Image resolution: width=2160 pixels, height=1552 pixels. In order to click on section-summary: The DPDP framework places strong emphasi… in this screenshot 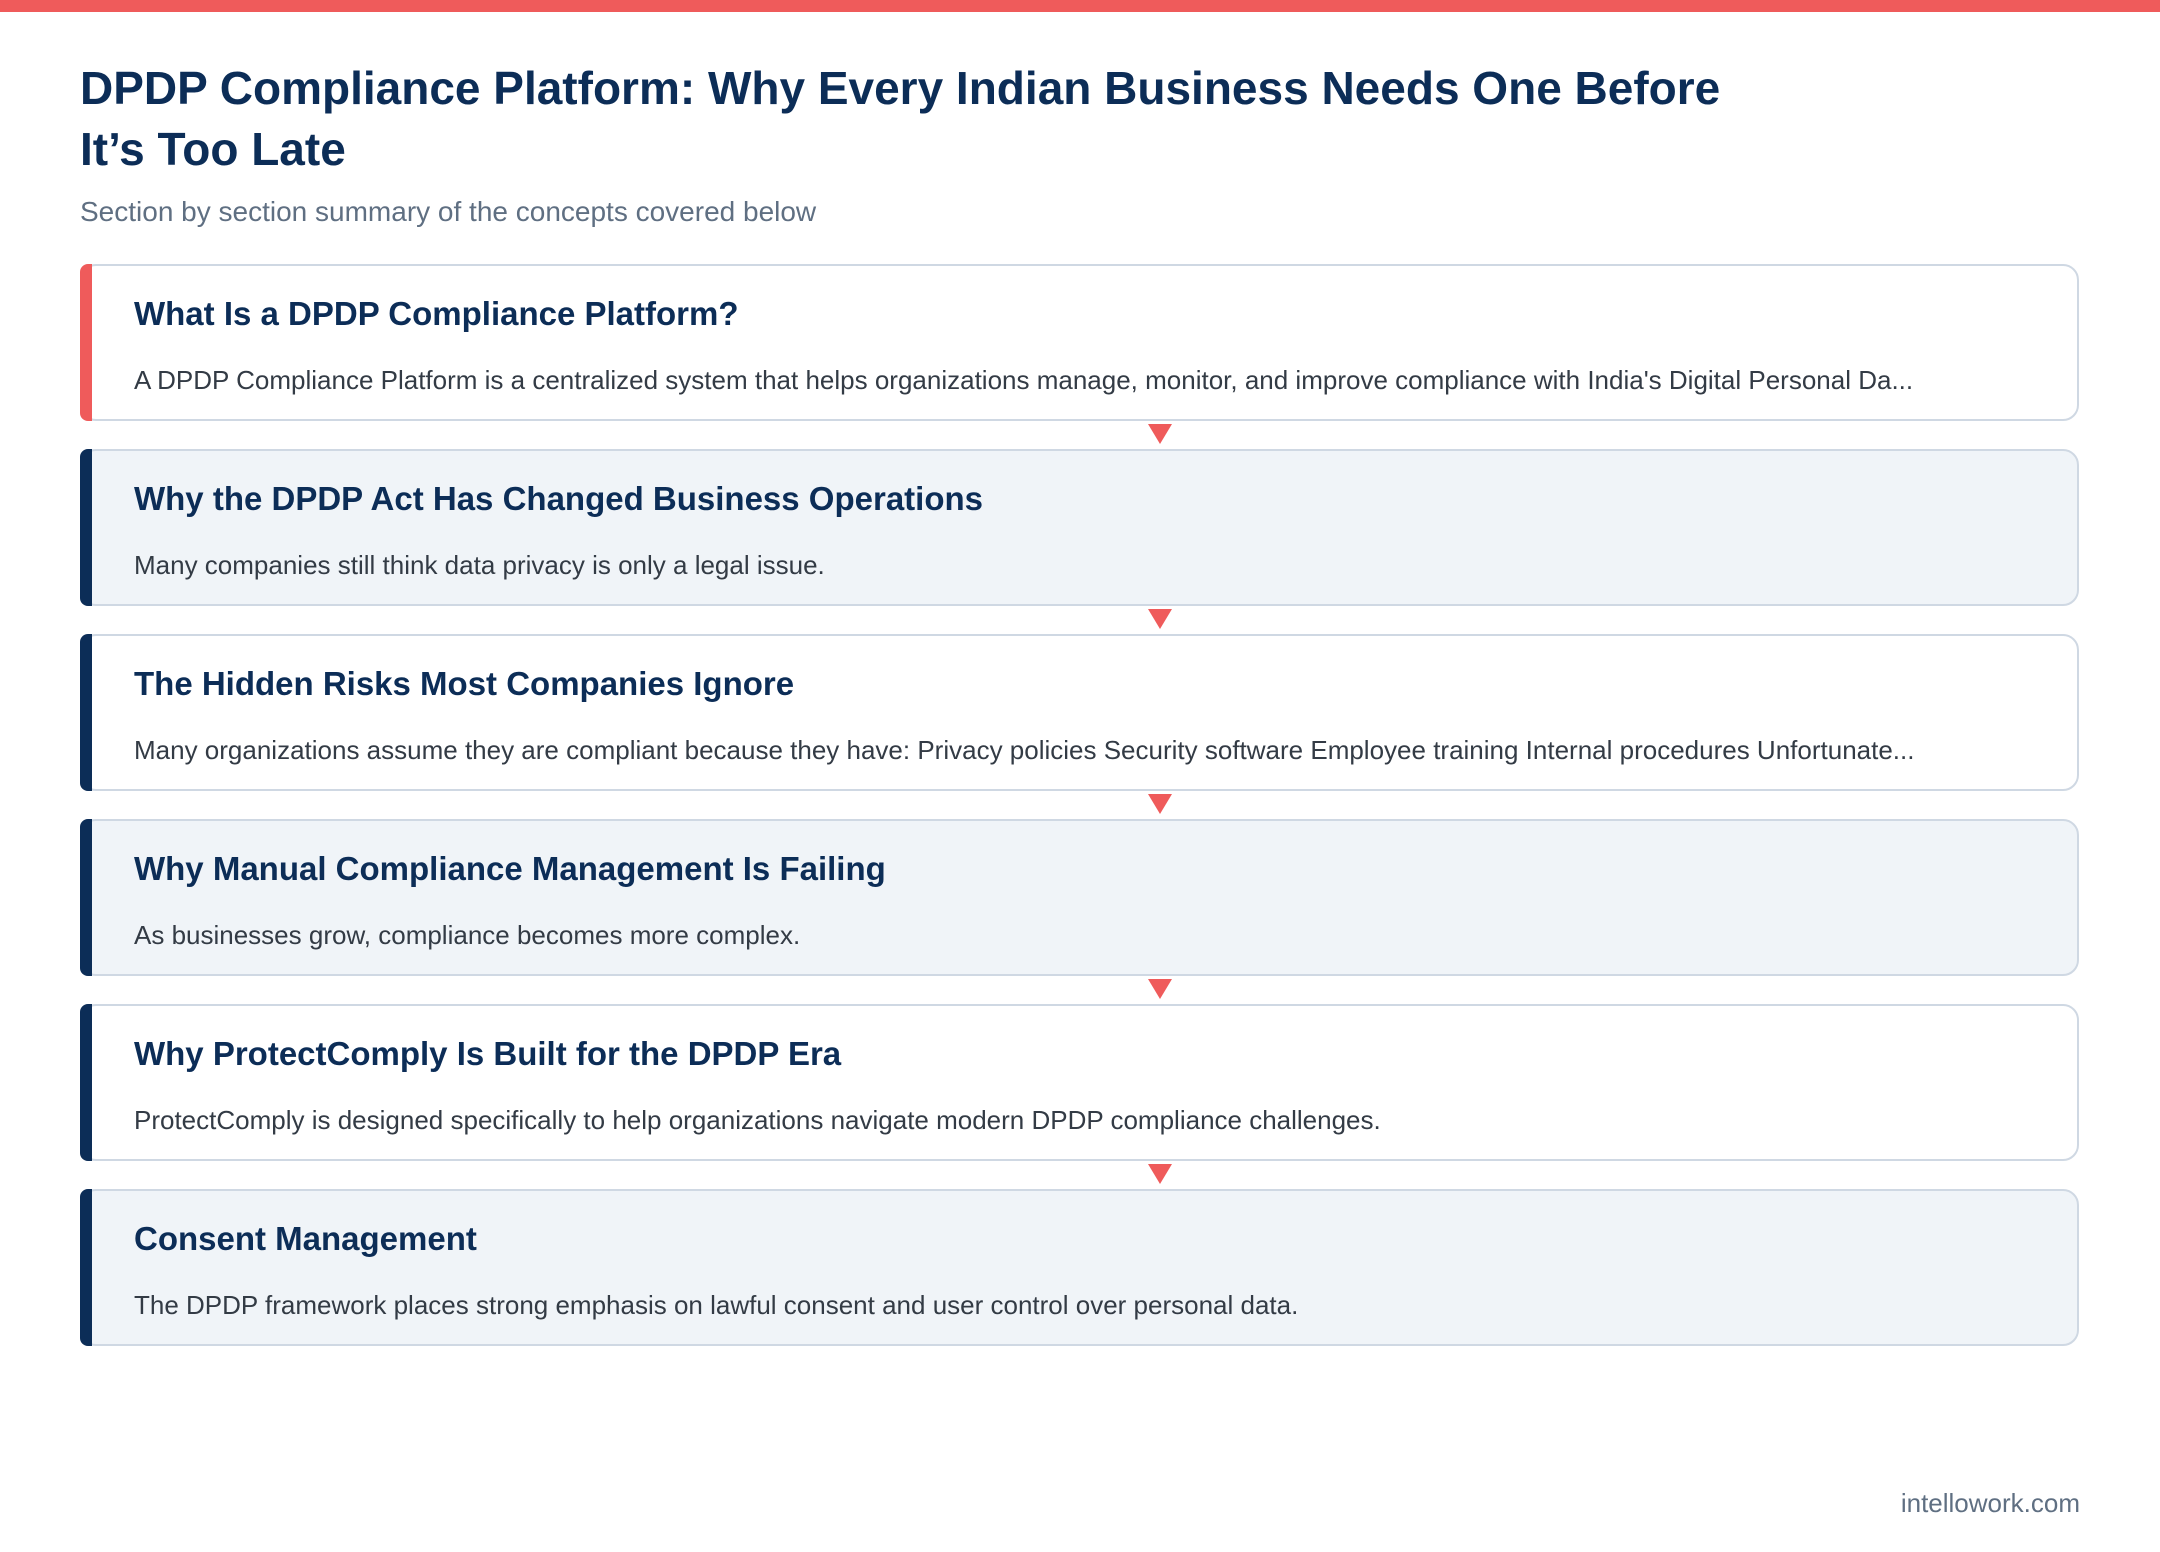, I will do `click(716, 1305)`.